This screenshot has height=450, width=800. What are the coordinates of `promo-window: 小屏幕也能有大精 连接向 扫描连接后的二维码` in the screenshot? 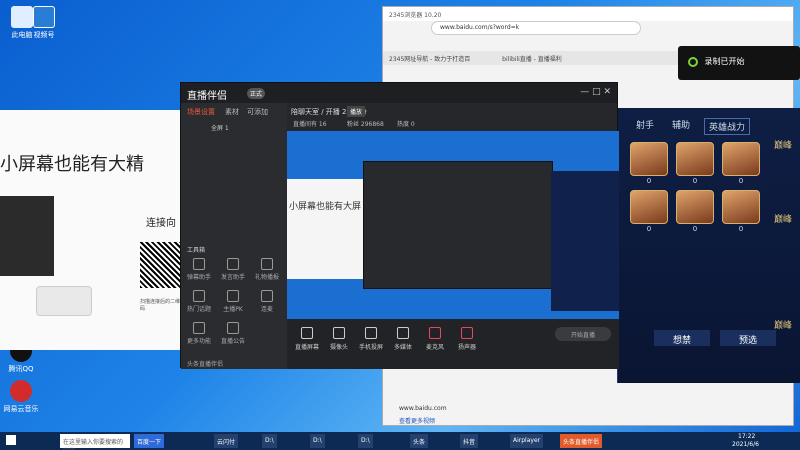 It's located at (90, 230).